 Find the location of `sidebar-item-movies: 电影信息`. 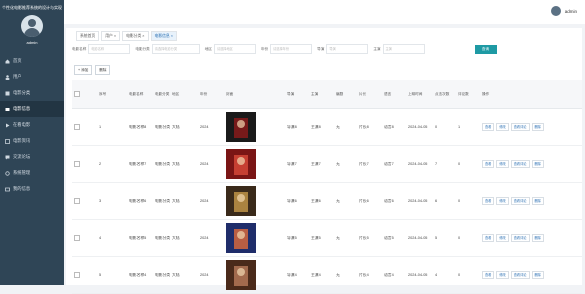

sidebar-item-movies: 电影信息 is located at coordinates (32, 109).